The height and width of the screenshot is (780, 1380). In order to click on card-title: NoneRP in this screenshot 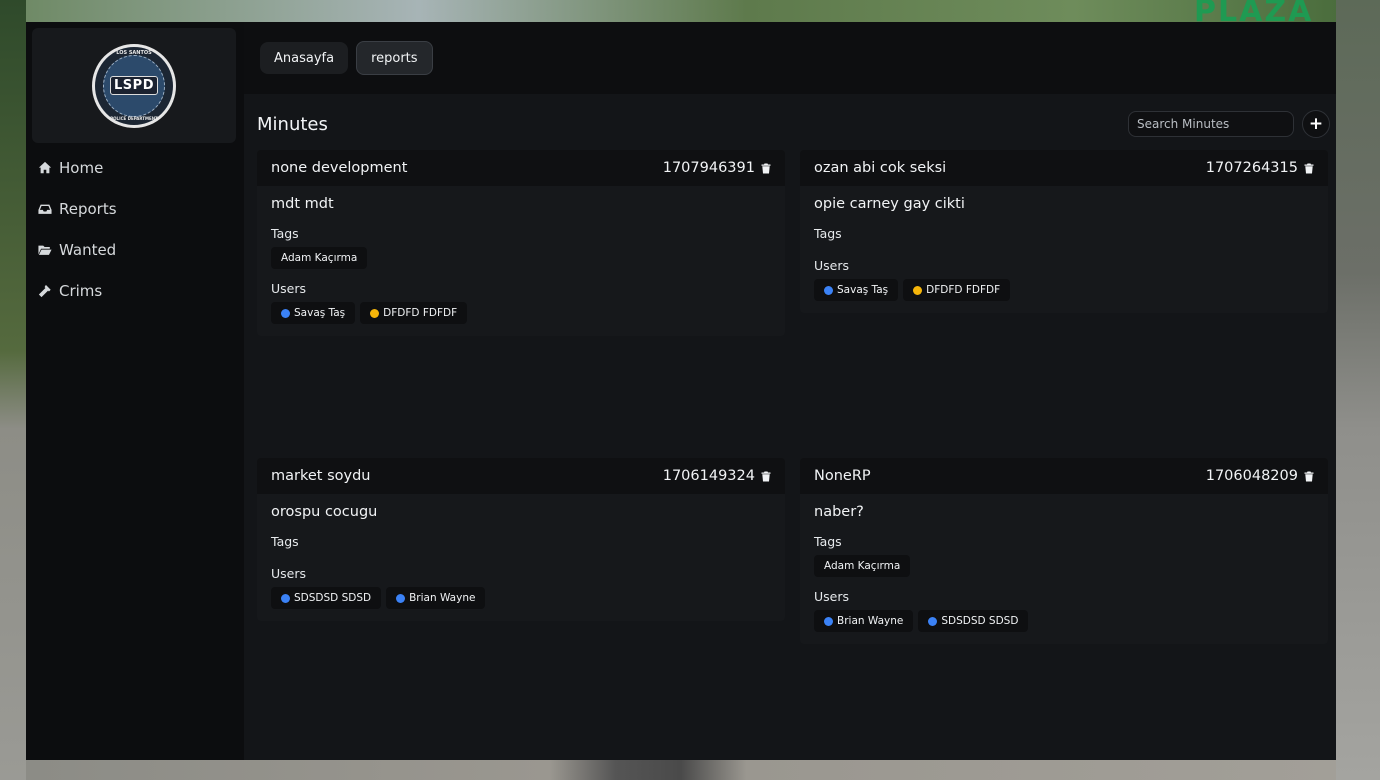, I will do `click(842, 476)`.